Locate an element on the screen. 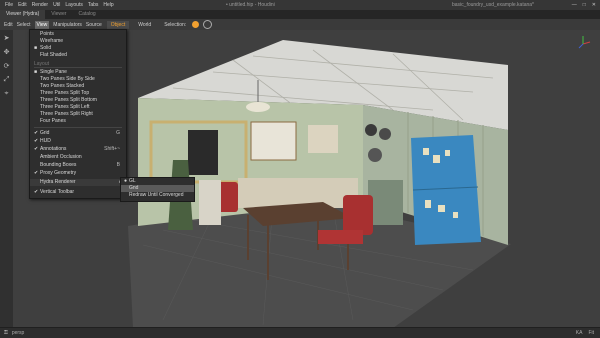 The image size is (600, 338). selection-toggle-icon is located at coordinates (196, 24).